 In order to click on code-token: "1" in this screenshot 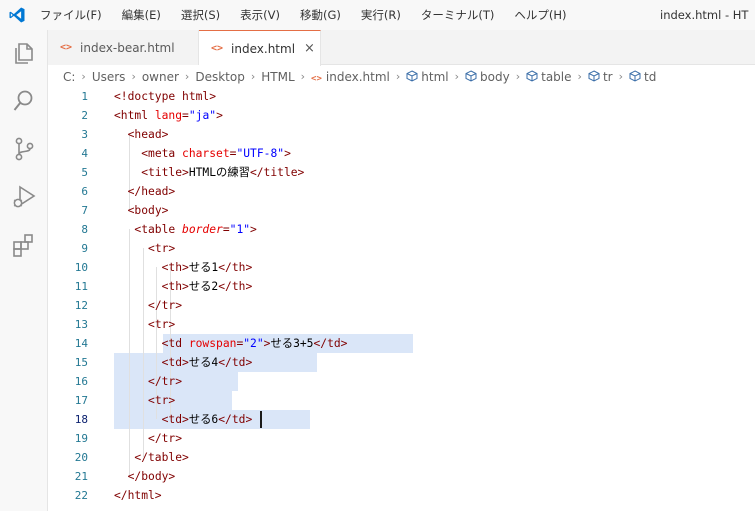, I will do `click(240, 229)`.